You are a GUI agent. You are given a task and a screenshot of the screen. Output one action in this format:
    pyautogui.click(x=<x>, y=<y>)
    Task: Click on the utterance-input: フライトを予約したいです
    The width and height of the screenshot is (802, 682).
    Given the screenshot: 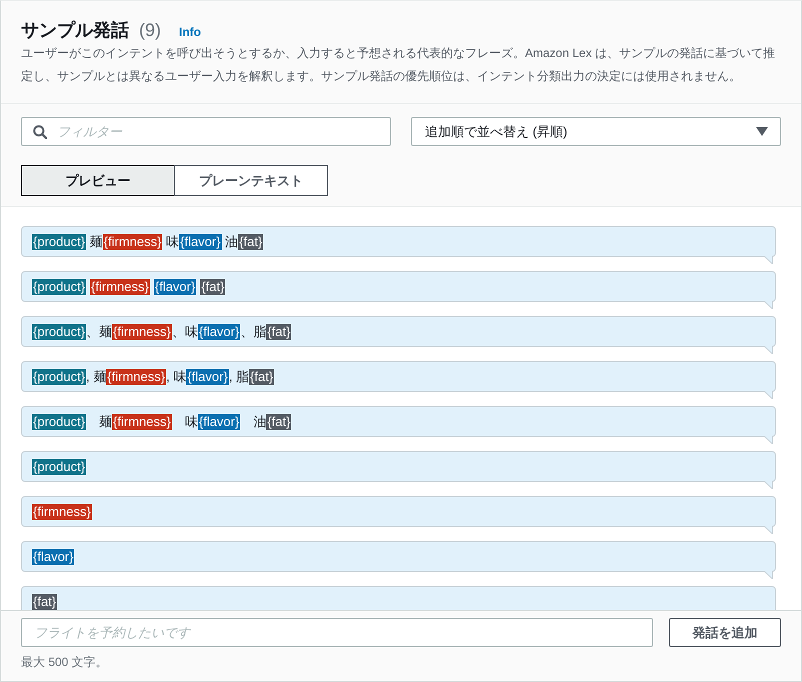 What is the action you would take?
    pyautogui.click(x=337, y=632)
    